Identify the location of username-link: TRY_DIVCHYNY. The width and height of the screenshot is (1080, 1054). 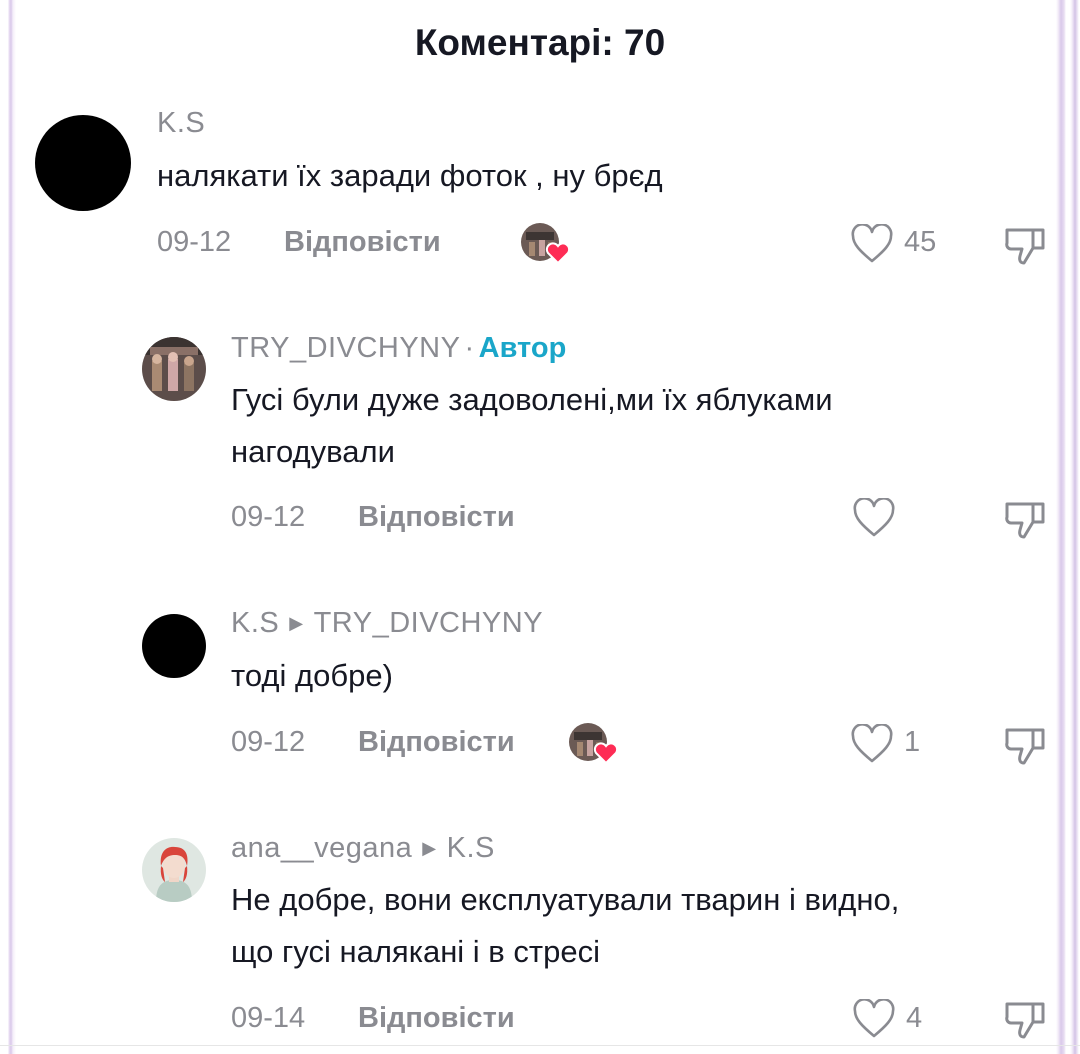
(345, 348).